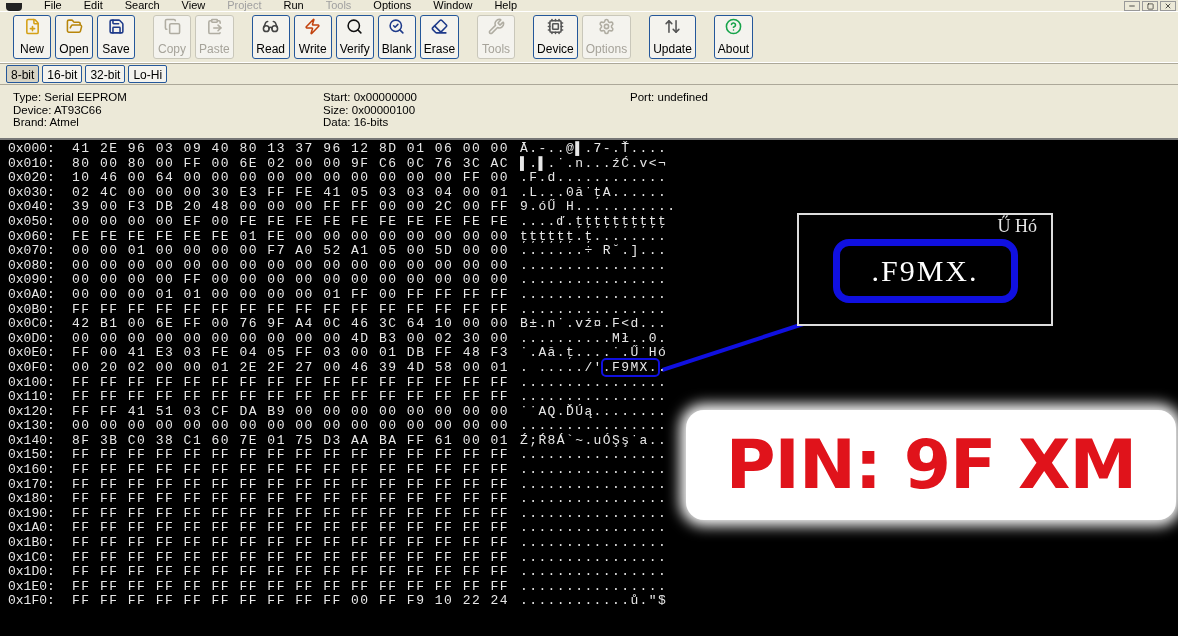 Image resolution: width=1178 pixels, height=636 pixels. I want to click on hex-address: 0x0C0:, so click(32, 324).